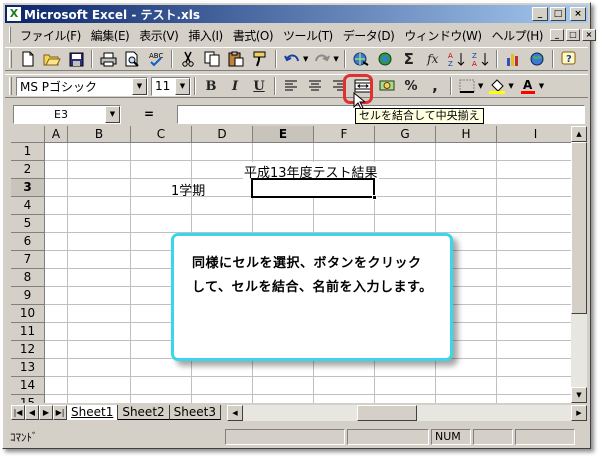 The height and width of the screenshot is (456, 600). What do you see at coordinates (467, 86) in the screenshot?
I see `borders-icon` at bounding box center [467, 86].